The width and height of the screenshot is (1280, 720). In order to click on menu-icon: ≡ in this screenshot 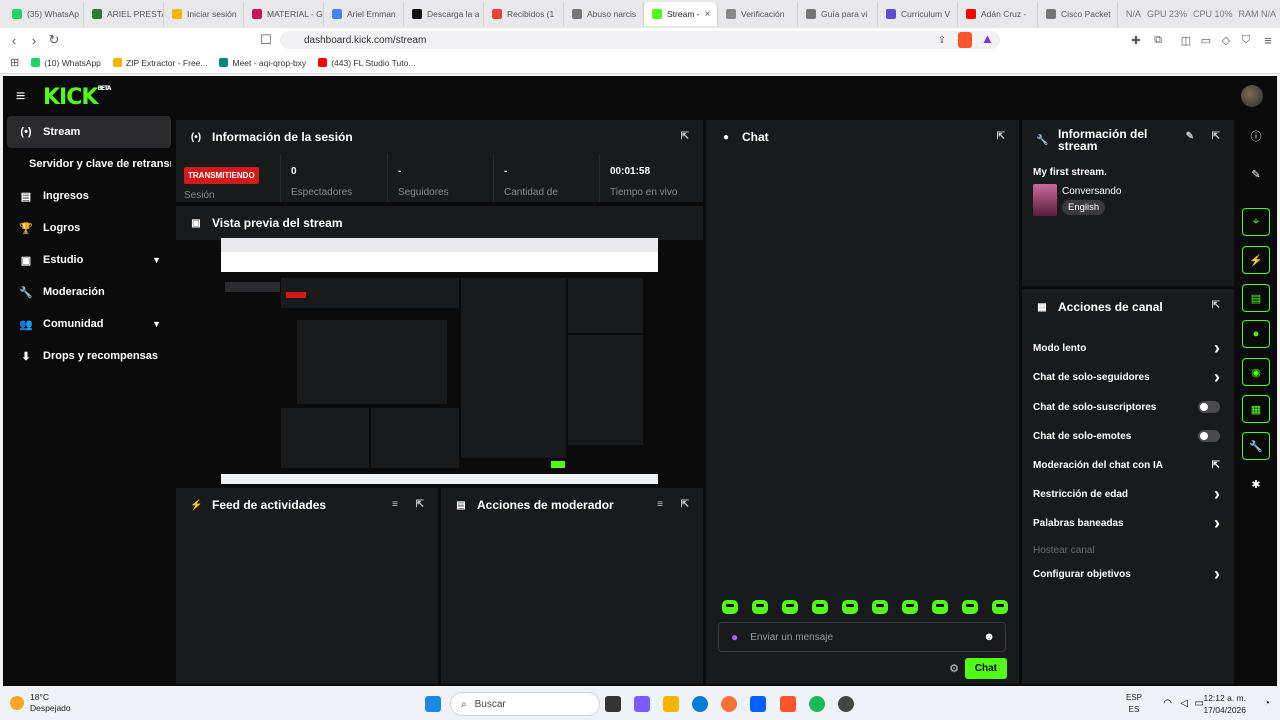, I will do `click(1268, 40)`.